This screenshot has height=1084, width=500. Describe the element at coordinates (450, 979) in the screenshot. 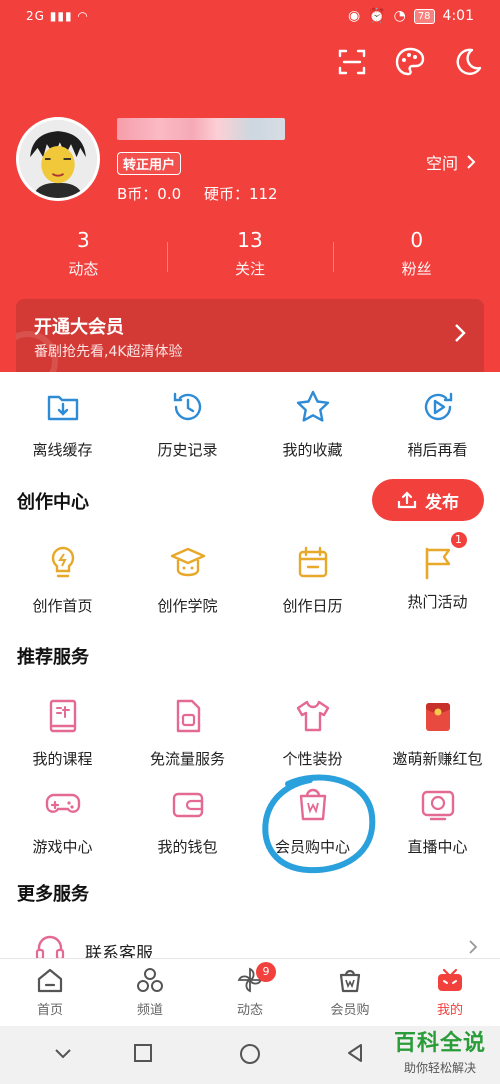

I see `tv-face-icon` at that location.